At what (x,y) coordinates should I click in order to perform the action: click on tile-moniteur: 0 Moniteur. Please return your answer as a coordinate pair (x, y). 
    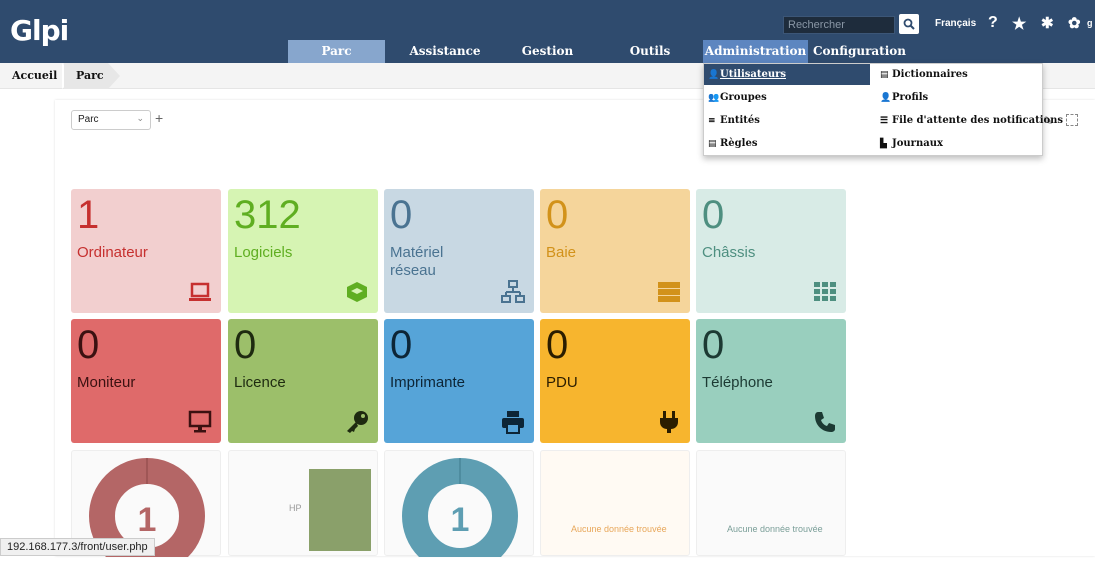
    Looking at the image, I should click on (146, 381).